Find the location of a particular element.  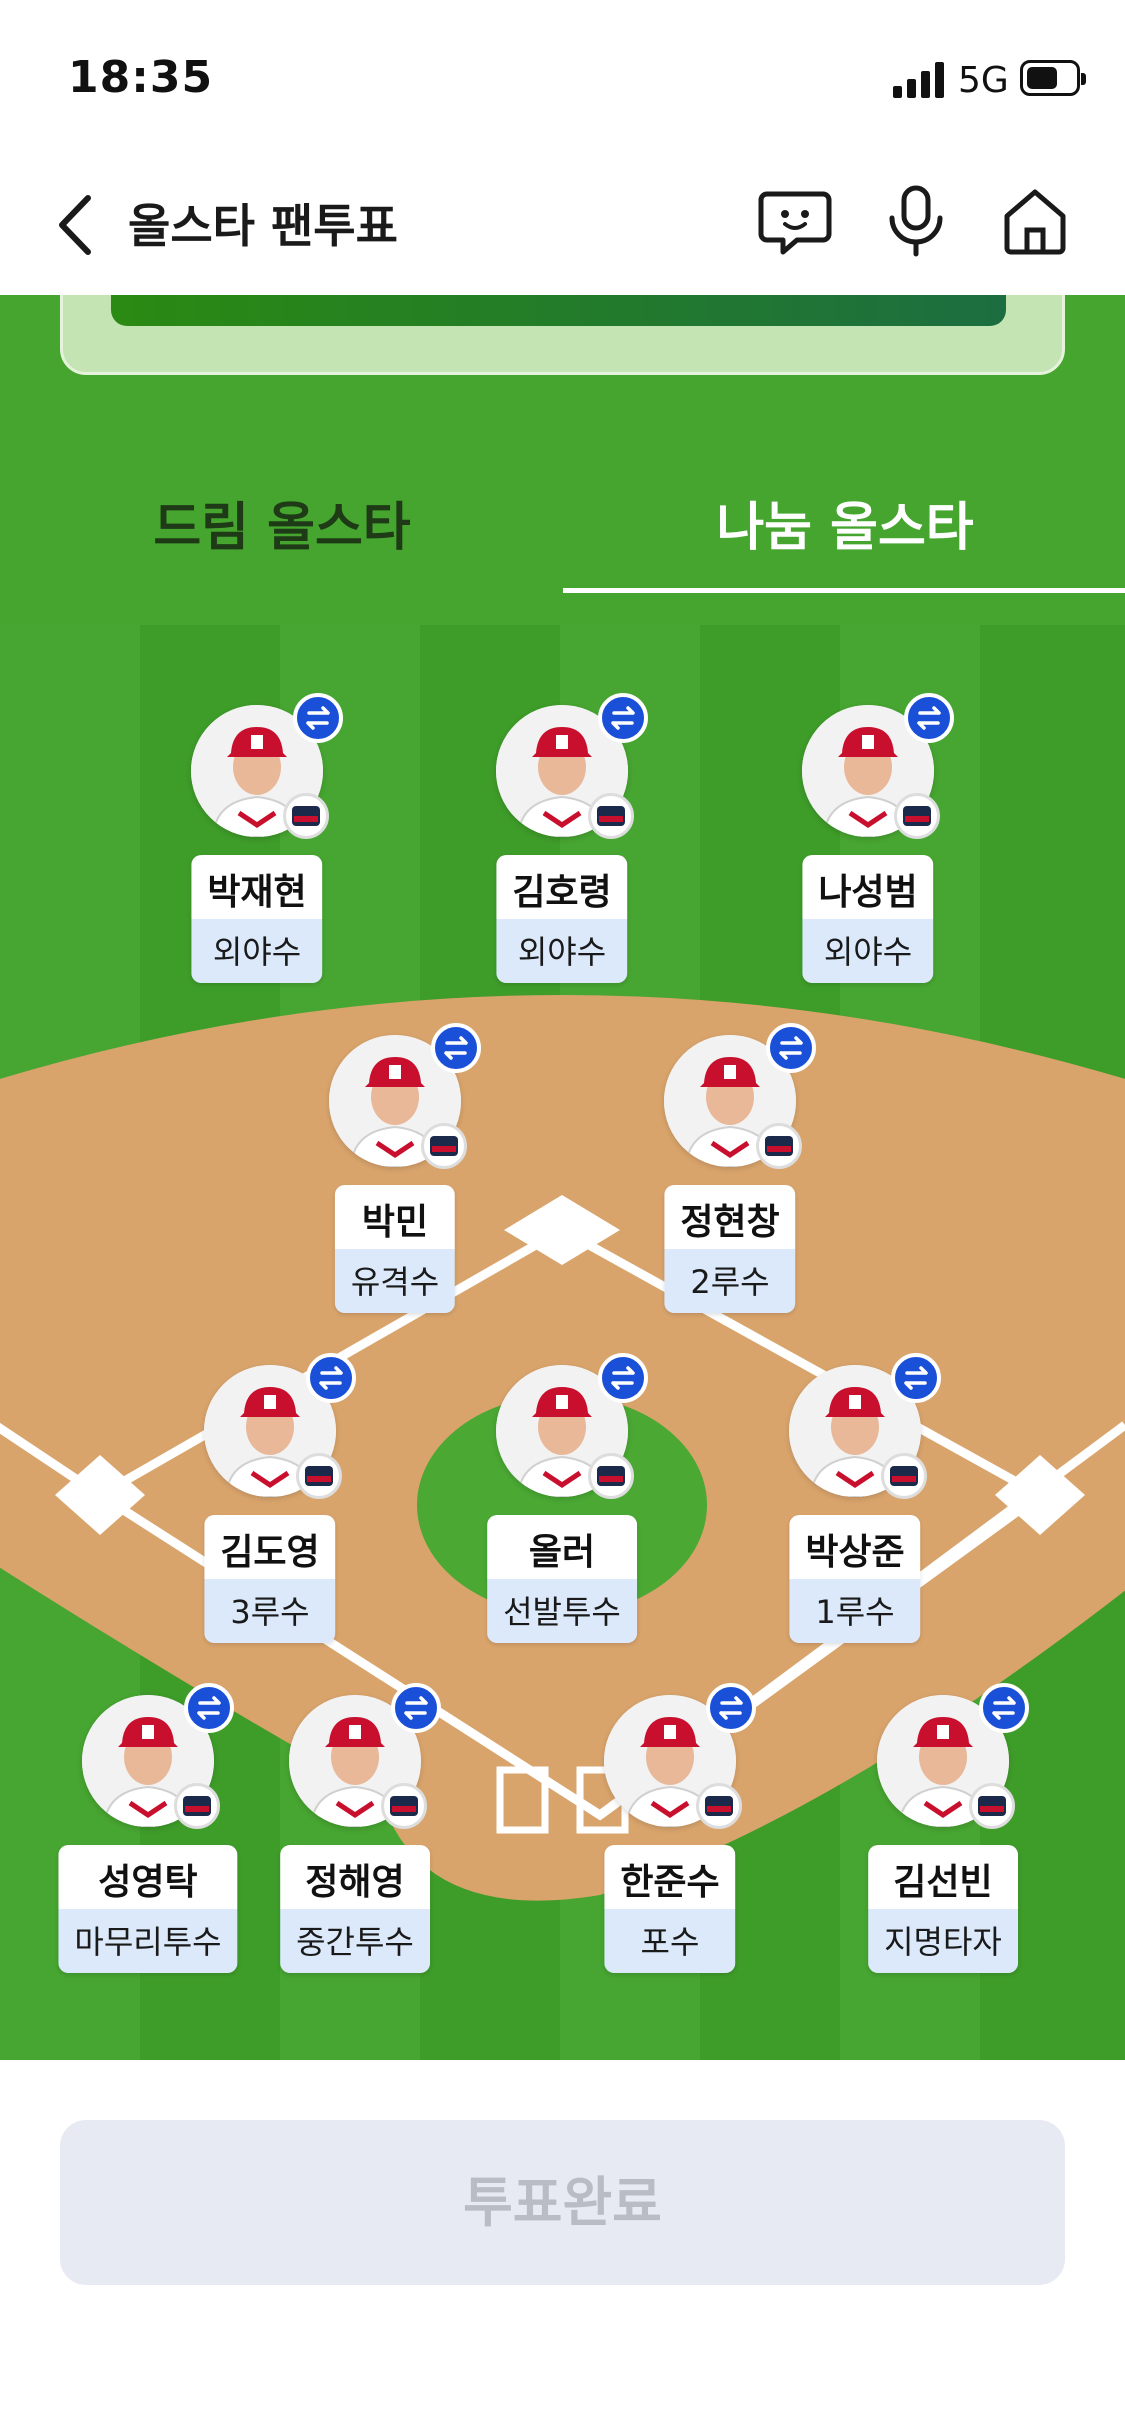

player-card: 박상준 1루수 is located at coordinates (855, 1579).